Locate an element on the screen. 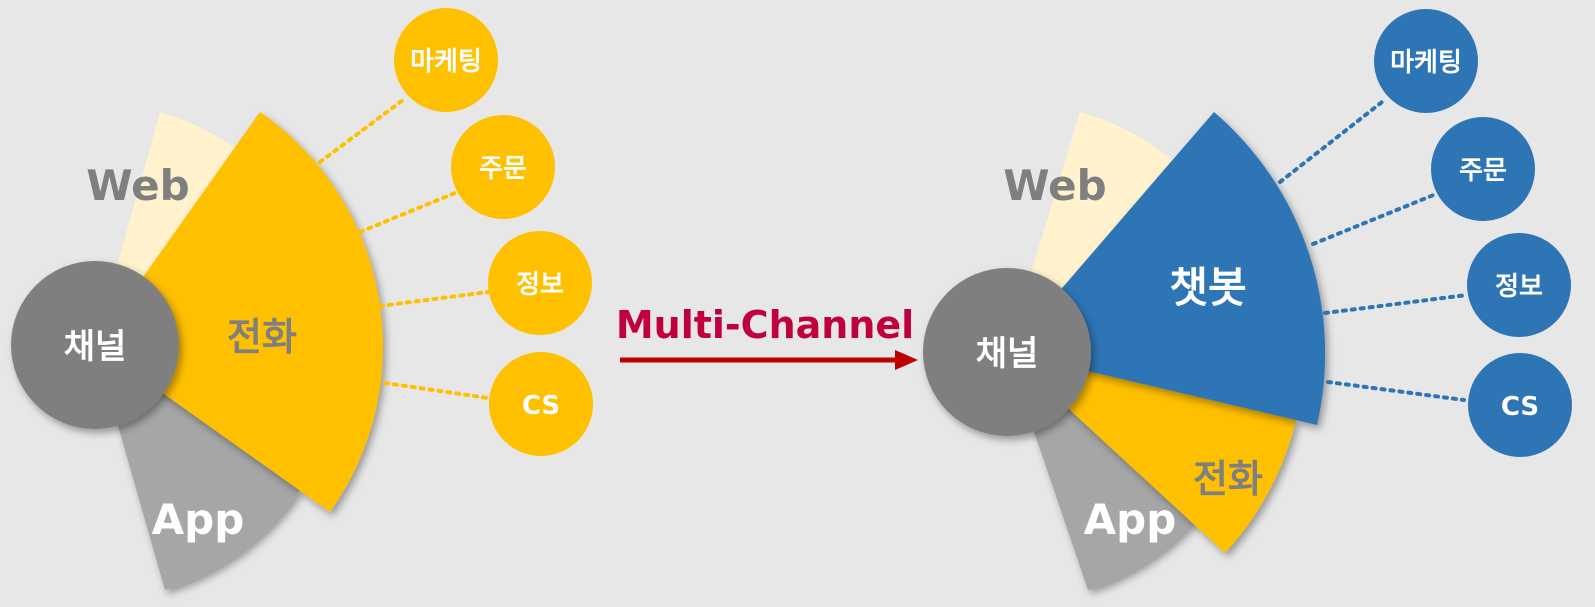  left-connector-info is located at coordinates (434, 299).